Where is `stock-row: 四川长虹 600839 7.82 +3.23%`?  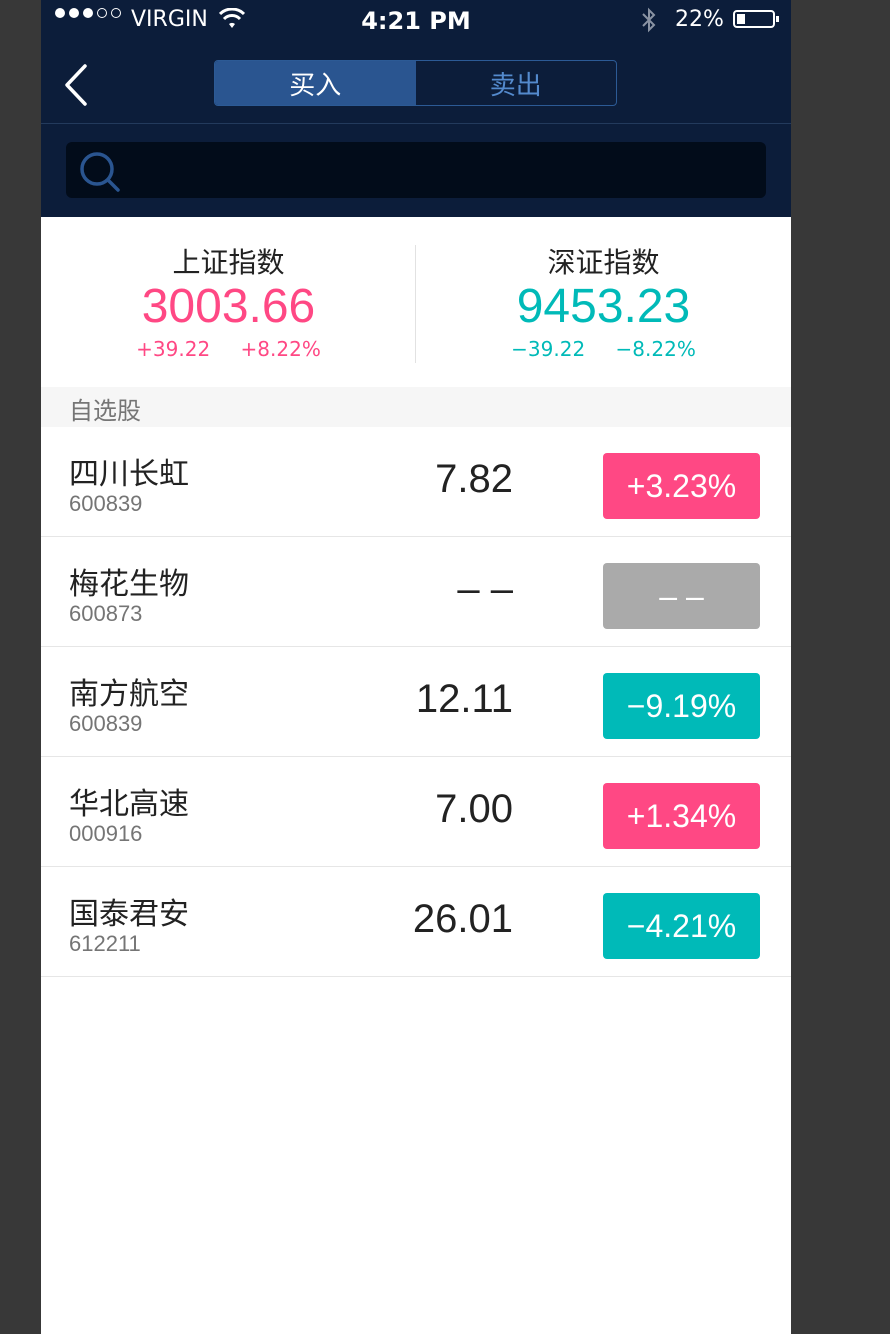
stock-row: 四川长虹 600839 7.82 +3.23% is located at coordinates (416, 482).